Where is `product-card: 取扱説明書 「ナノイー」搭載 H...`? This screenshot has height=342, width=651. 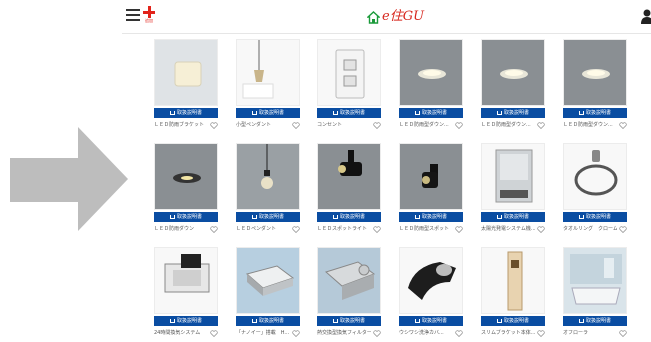 product-card: 取扱説明書 「ナノイー」搭載 H... is located at coordinates (268, 294).